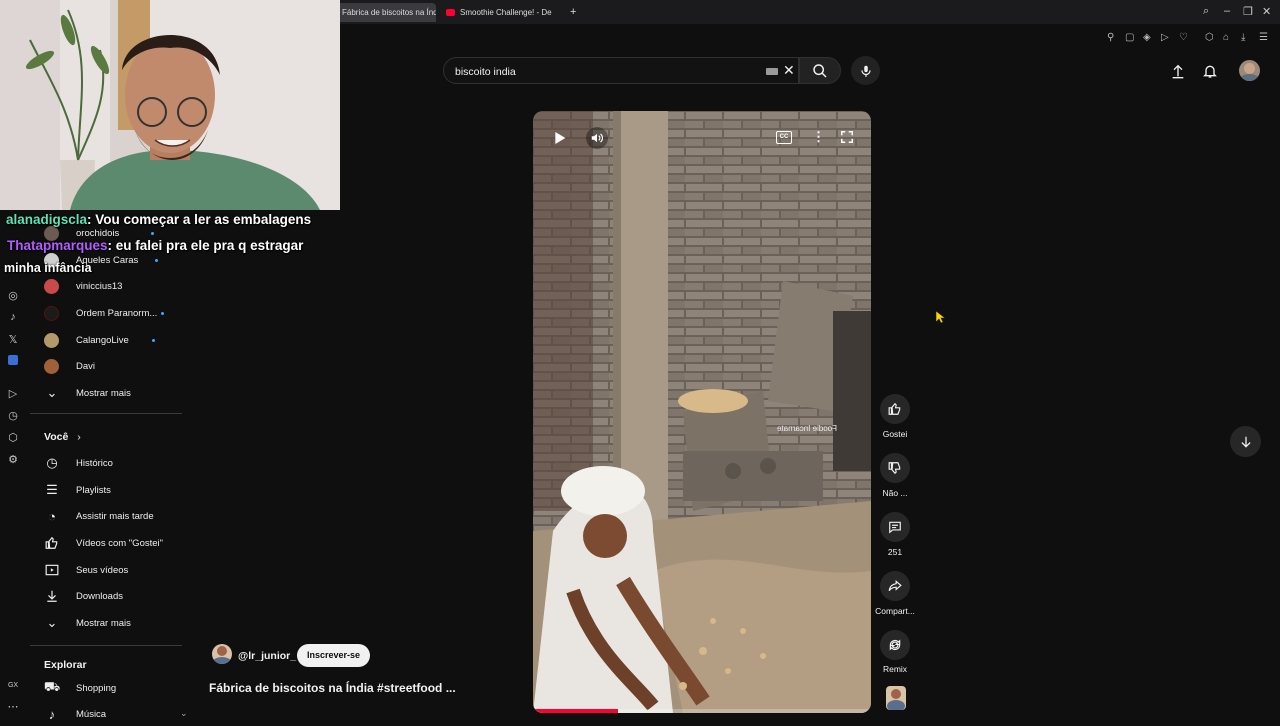 This screenshot has width=1280, height=726. I want to click on comments-button, so click(895, 527).